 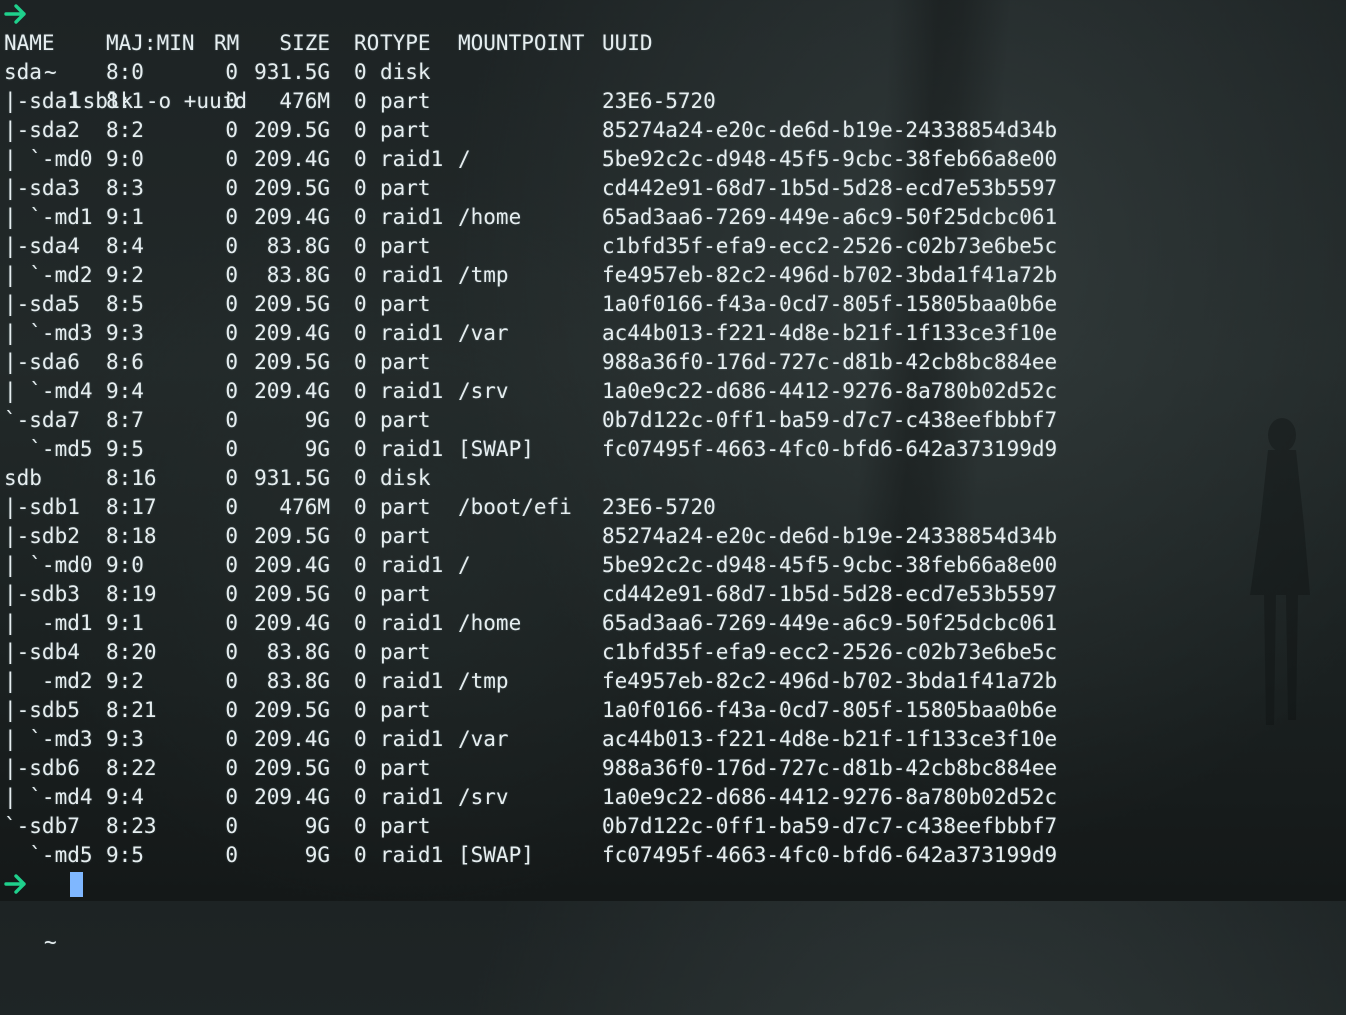 I want to click on text-cursor, so click(x=76, y=884).